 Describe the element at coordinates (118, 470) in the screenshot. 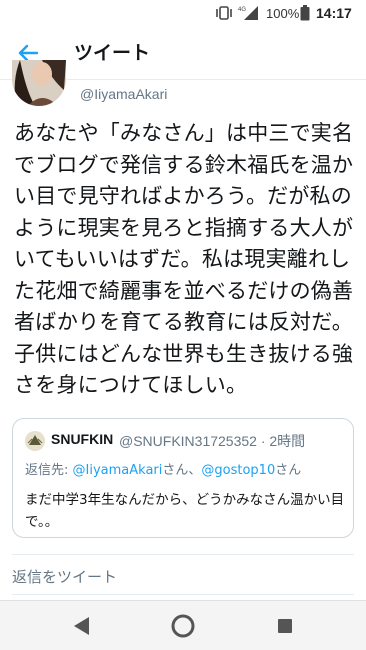

I see `reply-mention-link: @IiyamaAkari` at that location.